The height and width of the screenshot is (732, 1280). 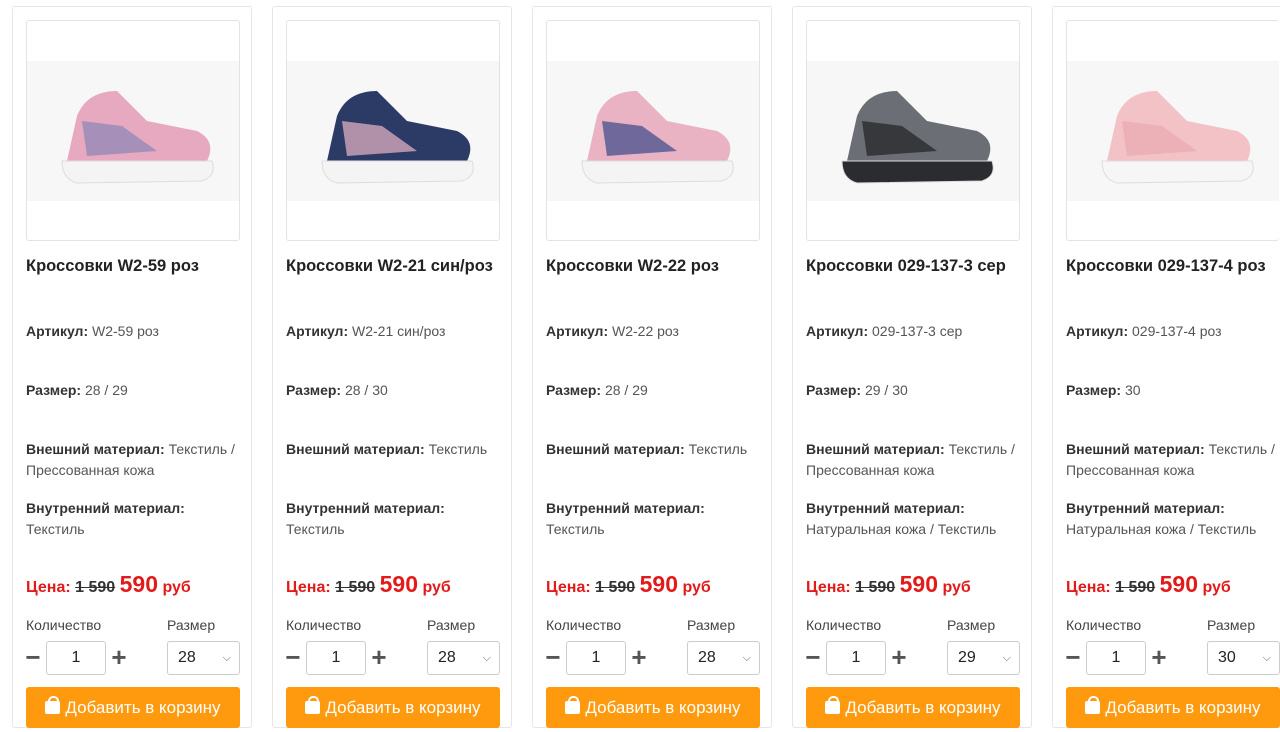 I want to click on article-value: 029-137-3 сер, so click(x=917, y=331).